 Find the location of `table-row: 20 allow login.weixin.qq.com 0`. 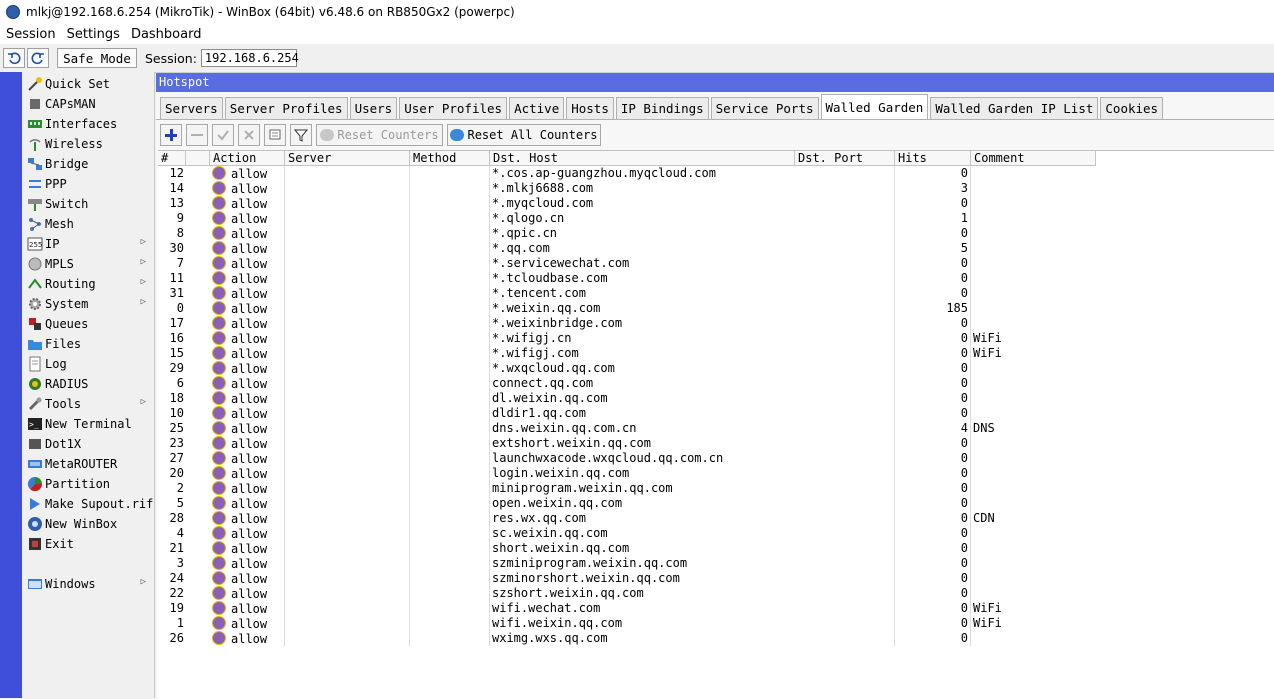

table-row: 20 allow login.weixin.qq.com 0 is located at coordinates (627, 473).